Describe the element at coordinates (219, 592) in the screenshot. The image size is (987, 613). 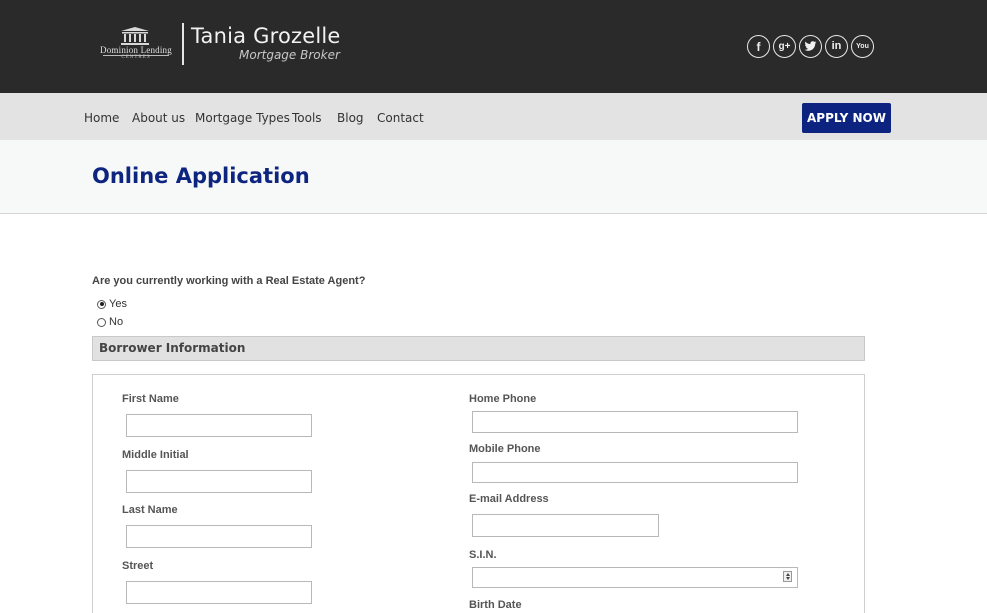
I see `street-field` at that location.